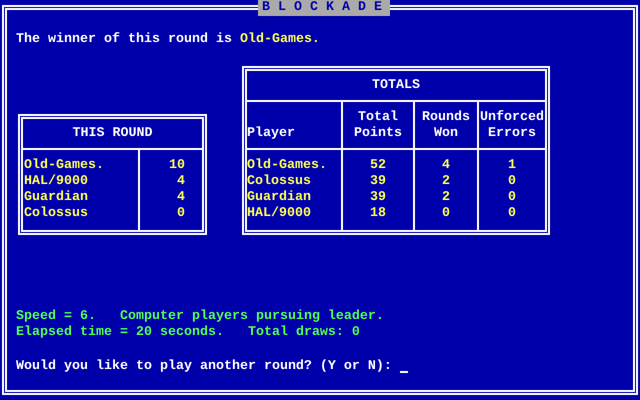 The image size is (640, 400). Describe the element at coordinates (378, 166) in the screenshot. I see `table-cell: 52` at that location.